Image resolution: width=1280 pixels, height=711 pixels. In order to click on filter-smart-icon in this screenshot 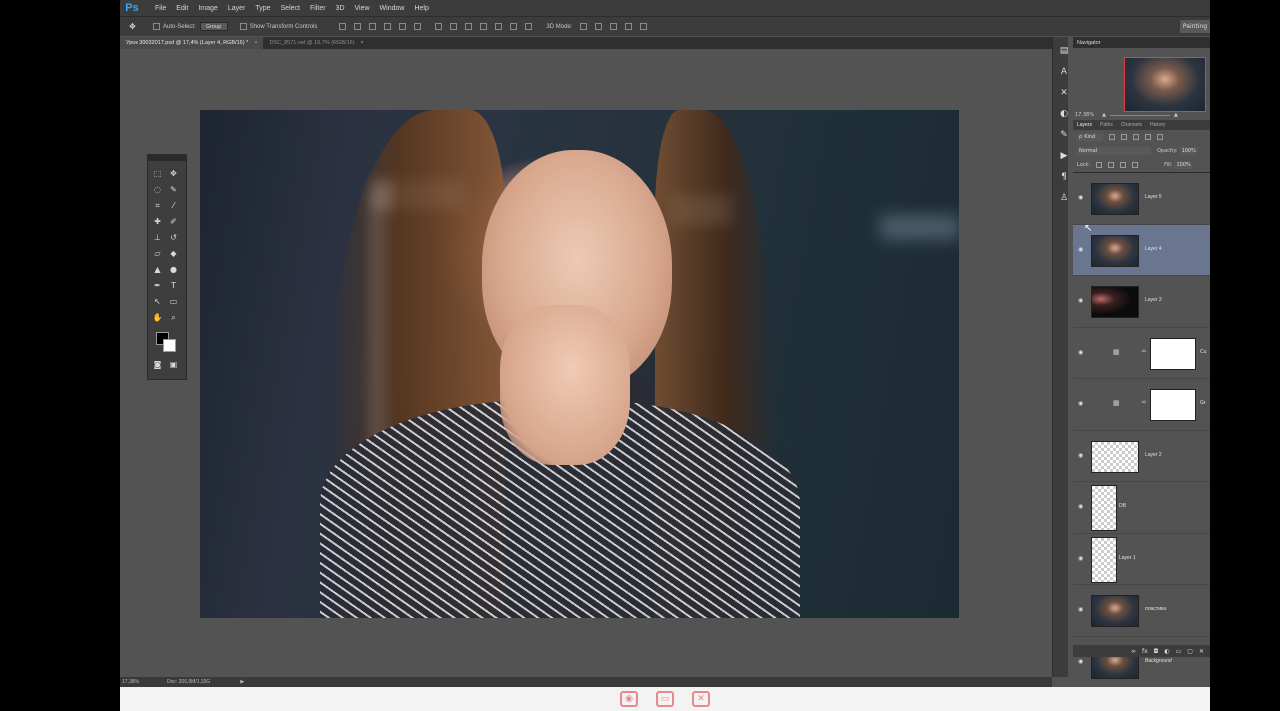, I will do `click(1160, 137)`.